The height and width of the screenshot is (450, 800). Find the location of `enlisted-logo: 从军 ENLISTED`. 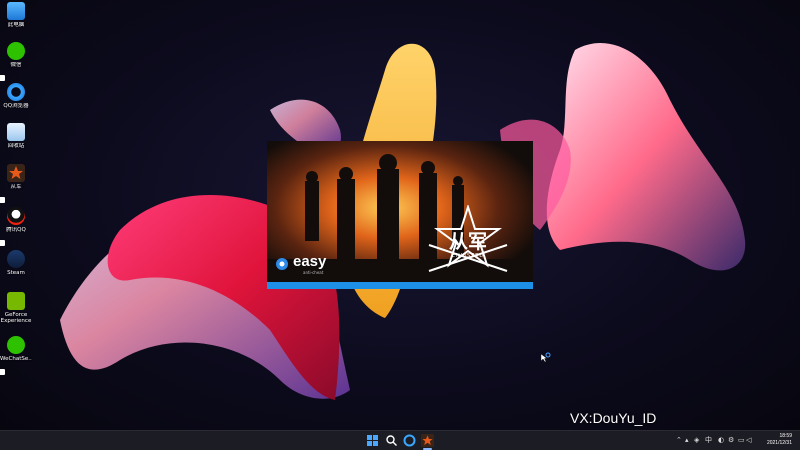

enlisted-logo: 从军 ENLISTED is located at coordinates (468, 240).